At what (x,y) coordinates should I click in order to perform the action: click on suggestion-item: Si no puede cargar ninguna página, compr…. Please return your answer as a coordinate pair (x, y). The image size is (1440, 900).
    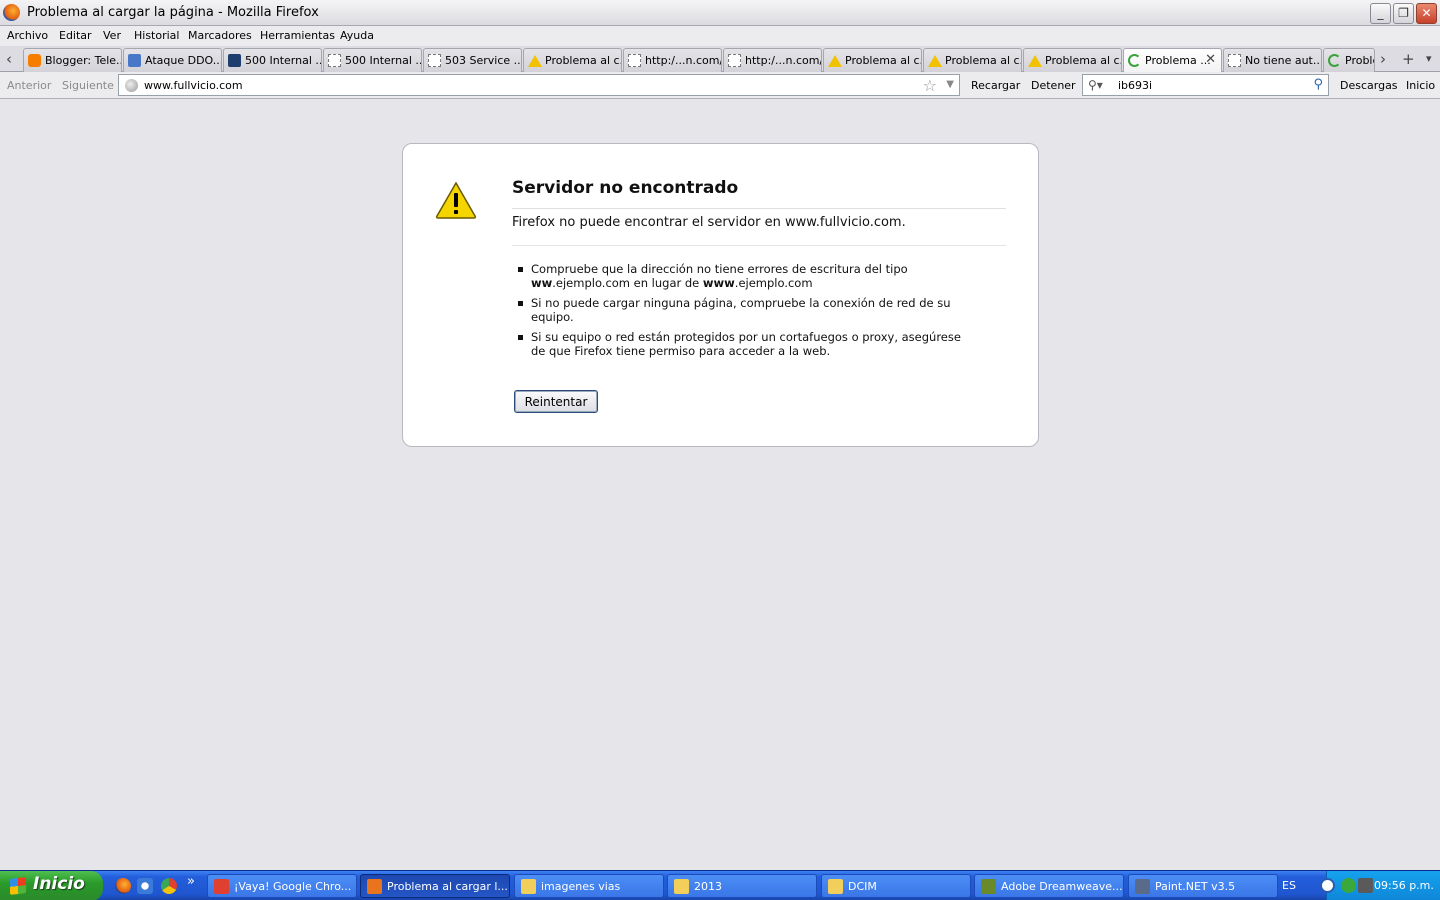
    Looking at the image, I should click on (746, 310).